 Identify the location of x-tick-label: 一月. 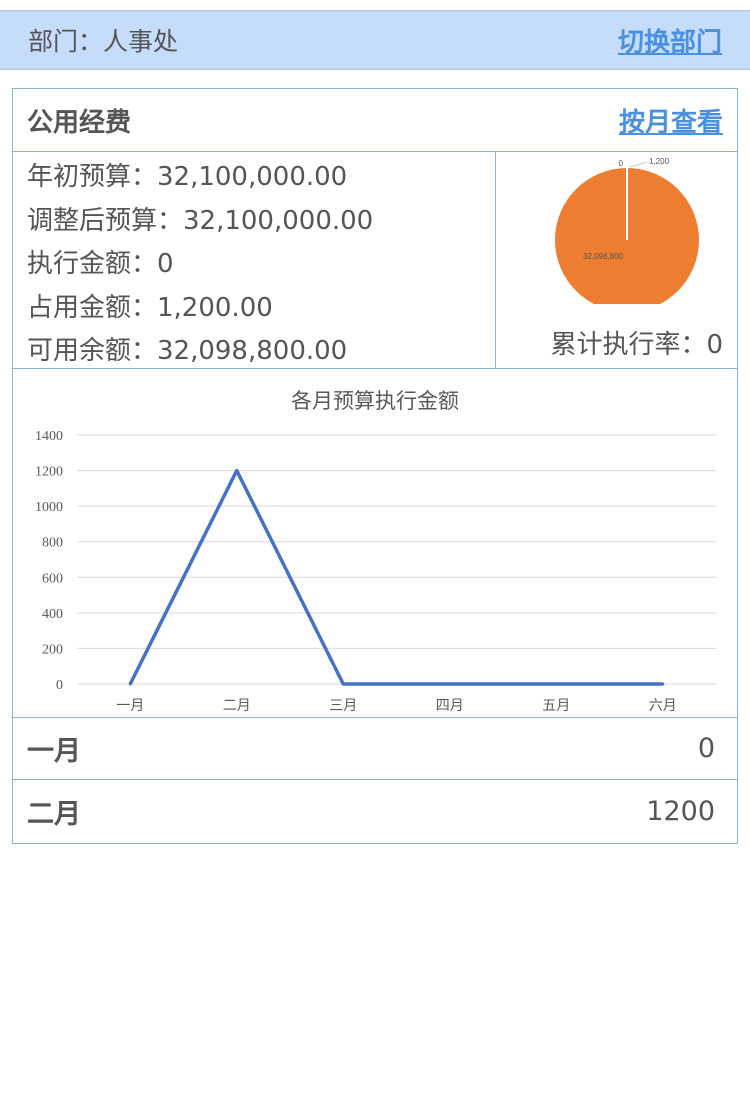
(130, 706).